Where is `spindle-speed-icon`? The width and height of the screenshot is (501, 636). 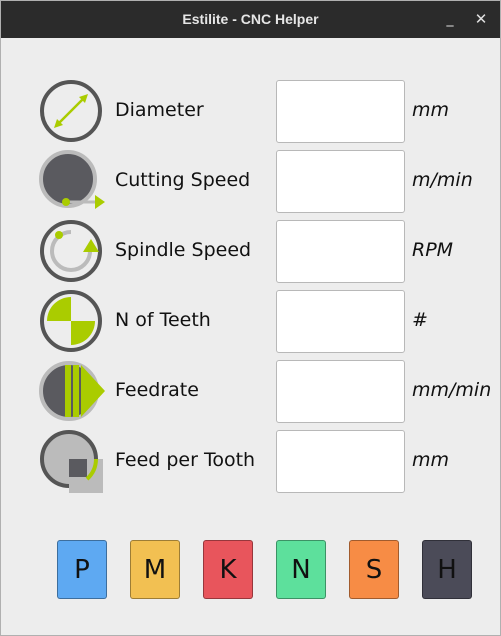
spindle-speed-icon is located at coordinates (71, 251).